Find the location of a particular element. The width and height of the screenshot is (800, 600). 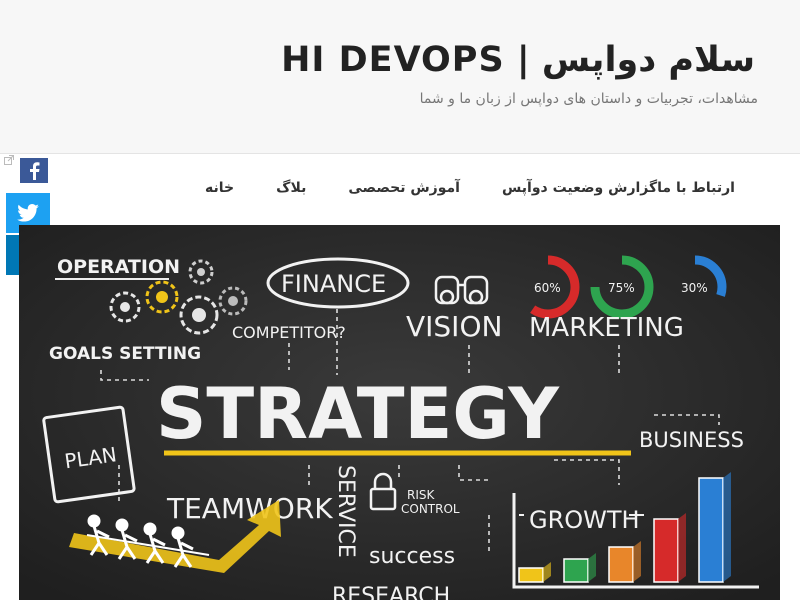

site-title: سلام دواپس | HI DEVOPS is located at coordinates (518, 60).